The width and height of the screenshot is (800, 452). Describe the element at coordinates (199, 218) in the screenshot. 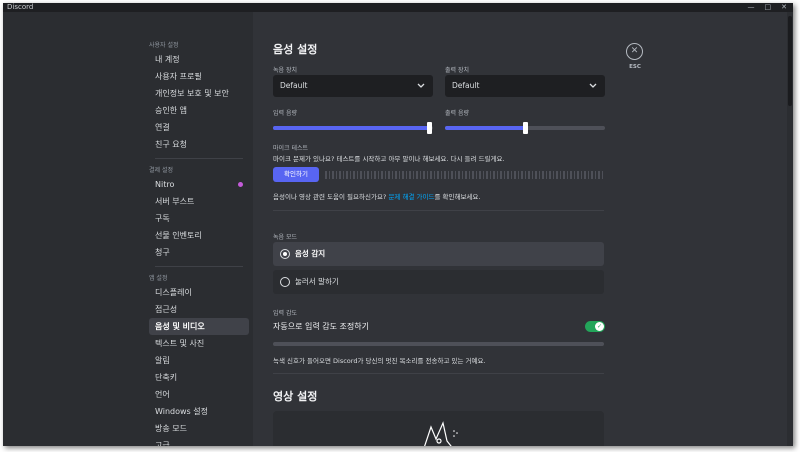

I see `sidebar-item-subscriptions: 구독` at that location.